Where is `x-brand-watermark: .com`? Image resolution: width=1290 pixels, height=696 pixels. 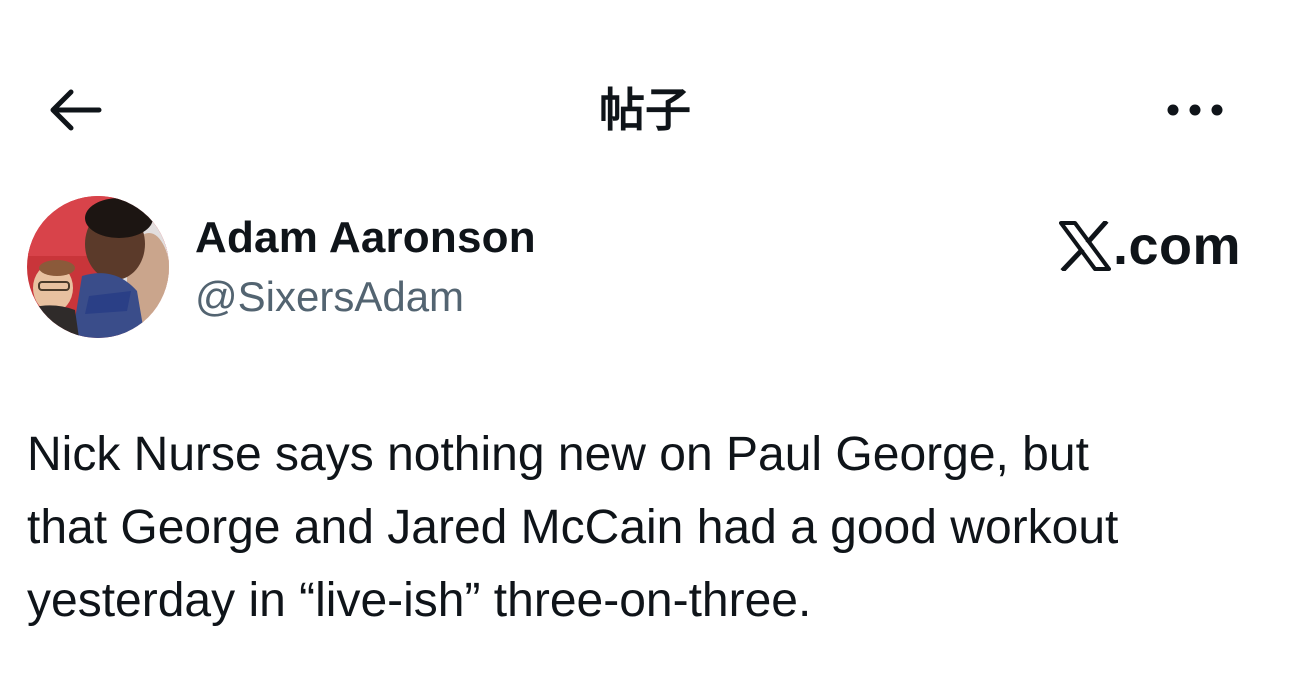 x-brand-watermark: .com is located at coordinates (1149, 246).